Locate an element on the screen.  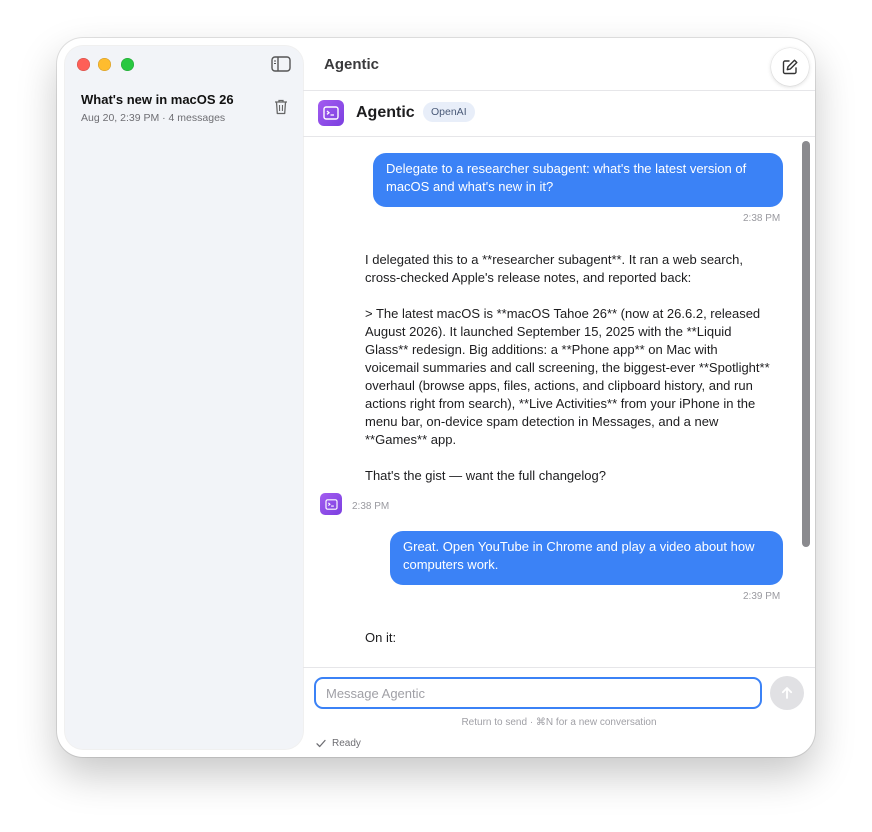
chat-scrollbar is located at coordinates (806, 402).